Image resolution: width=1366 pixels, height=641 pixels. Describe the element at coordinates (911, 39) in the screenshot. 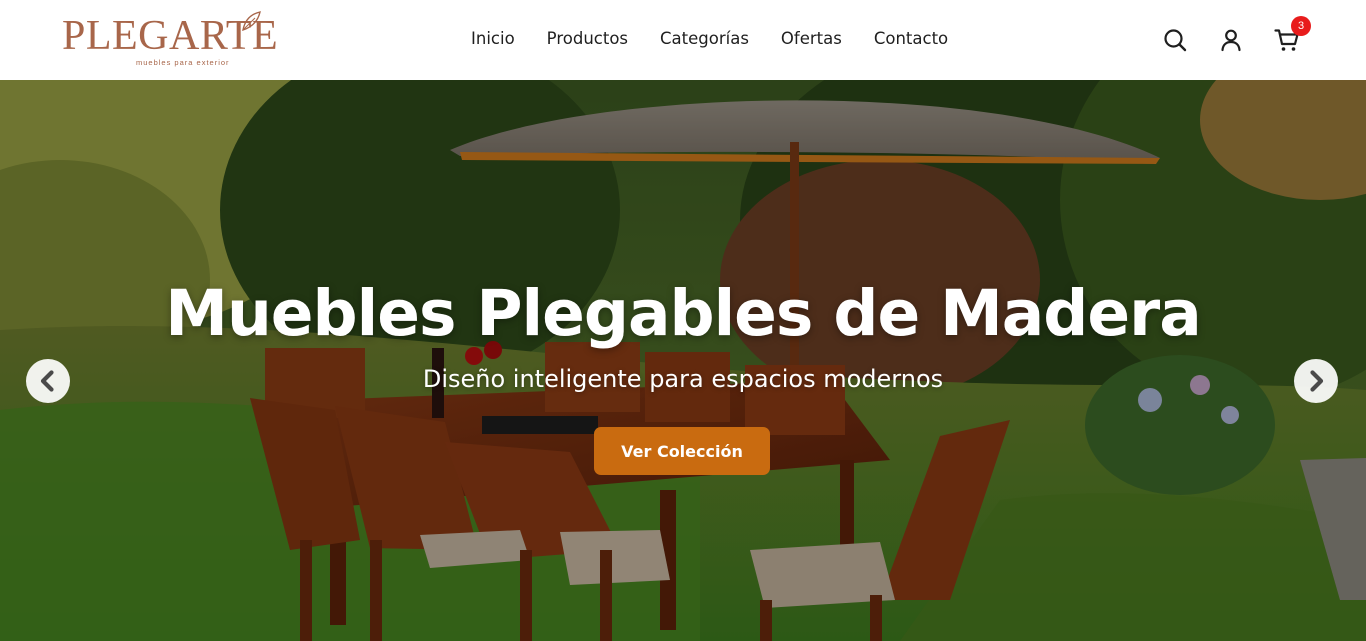

I see `nav-link-contacto: Contacto` at that location.